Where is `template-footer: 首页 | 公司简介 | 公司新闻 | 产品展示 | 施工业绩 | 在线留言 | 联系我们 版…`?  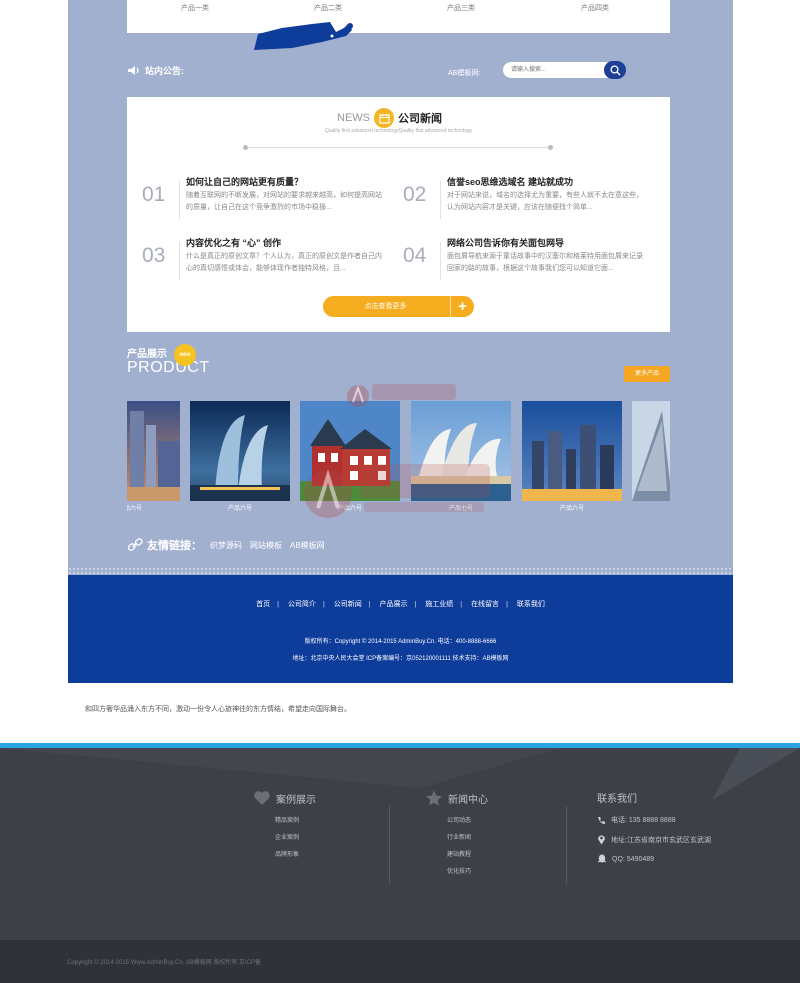
template-footer: 首页 | 公司简介 | 公司新闻 | 产品展示 | 施工业绩 | 在线留言 | 联系我们 版… is located at coordinates (400, 629).